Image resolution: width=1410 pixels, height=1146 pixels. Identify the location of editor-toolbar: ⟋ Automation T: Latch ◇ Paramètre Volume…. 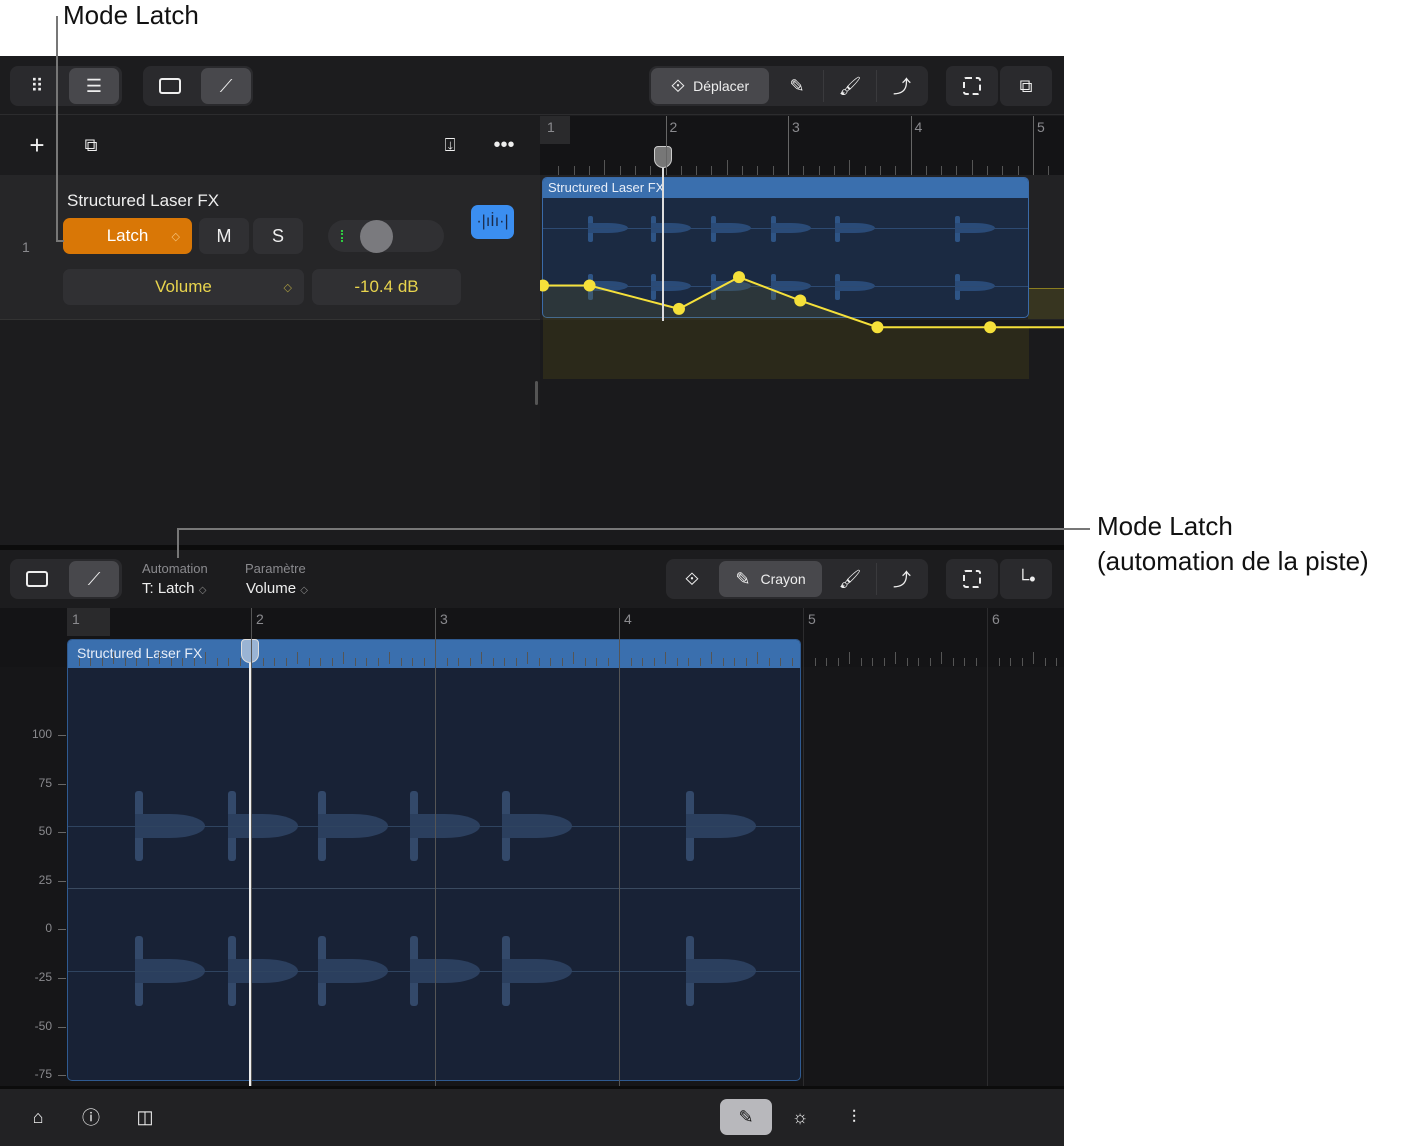
(532, 579).